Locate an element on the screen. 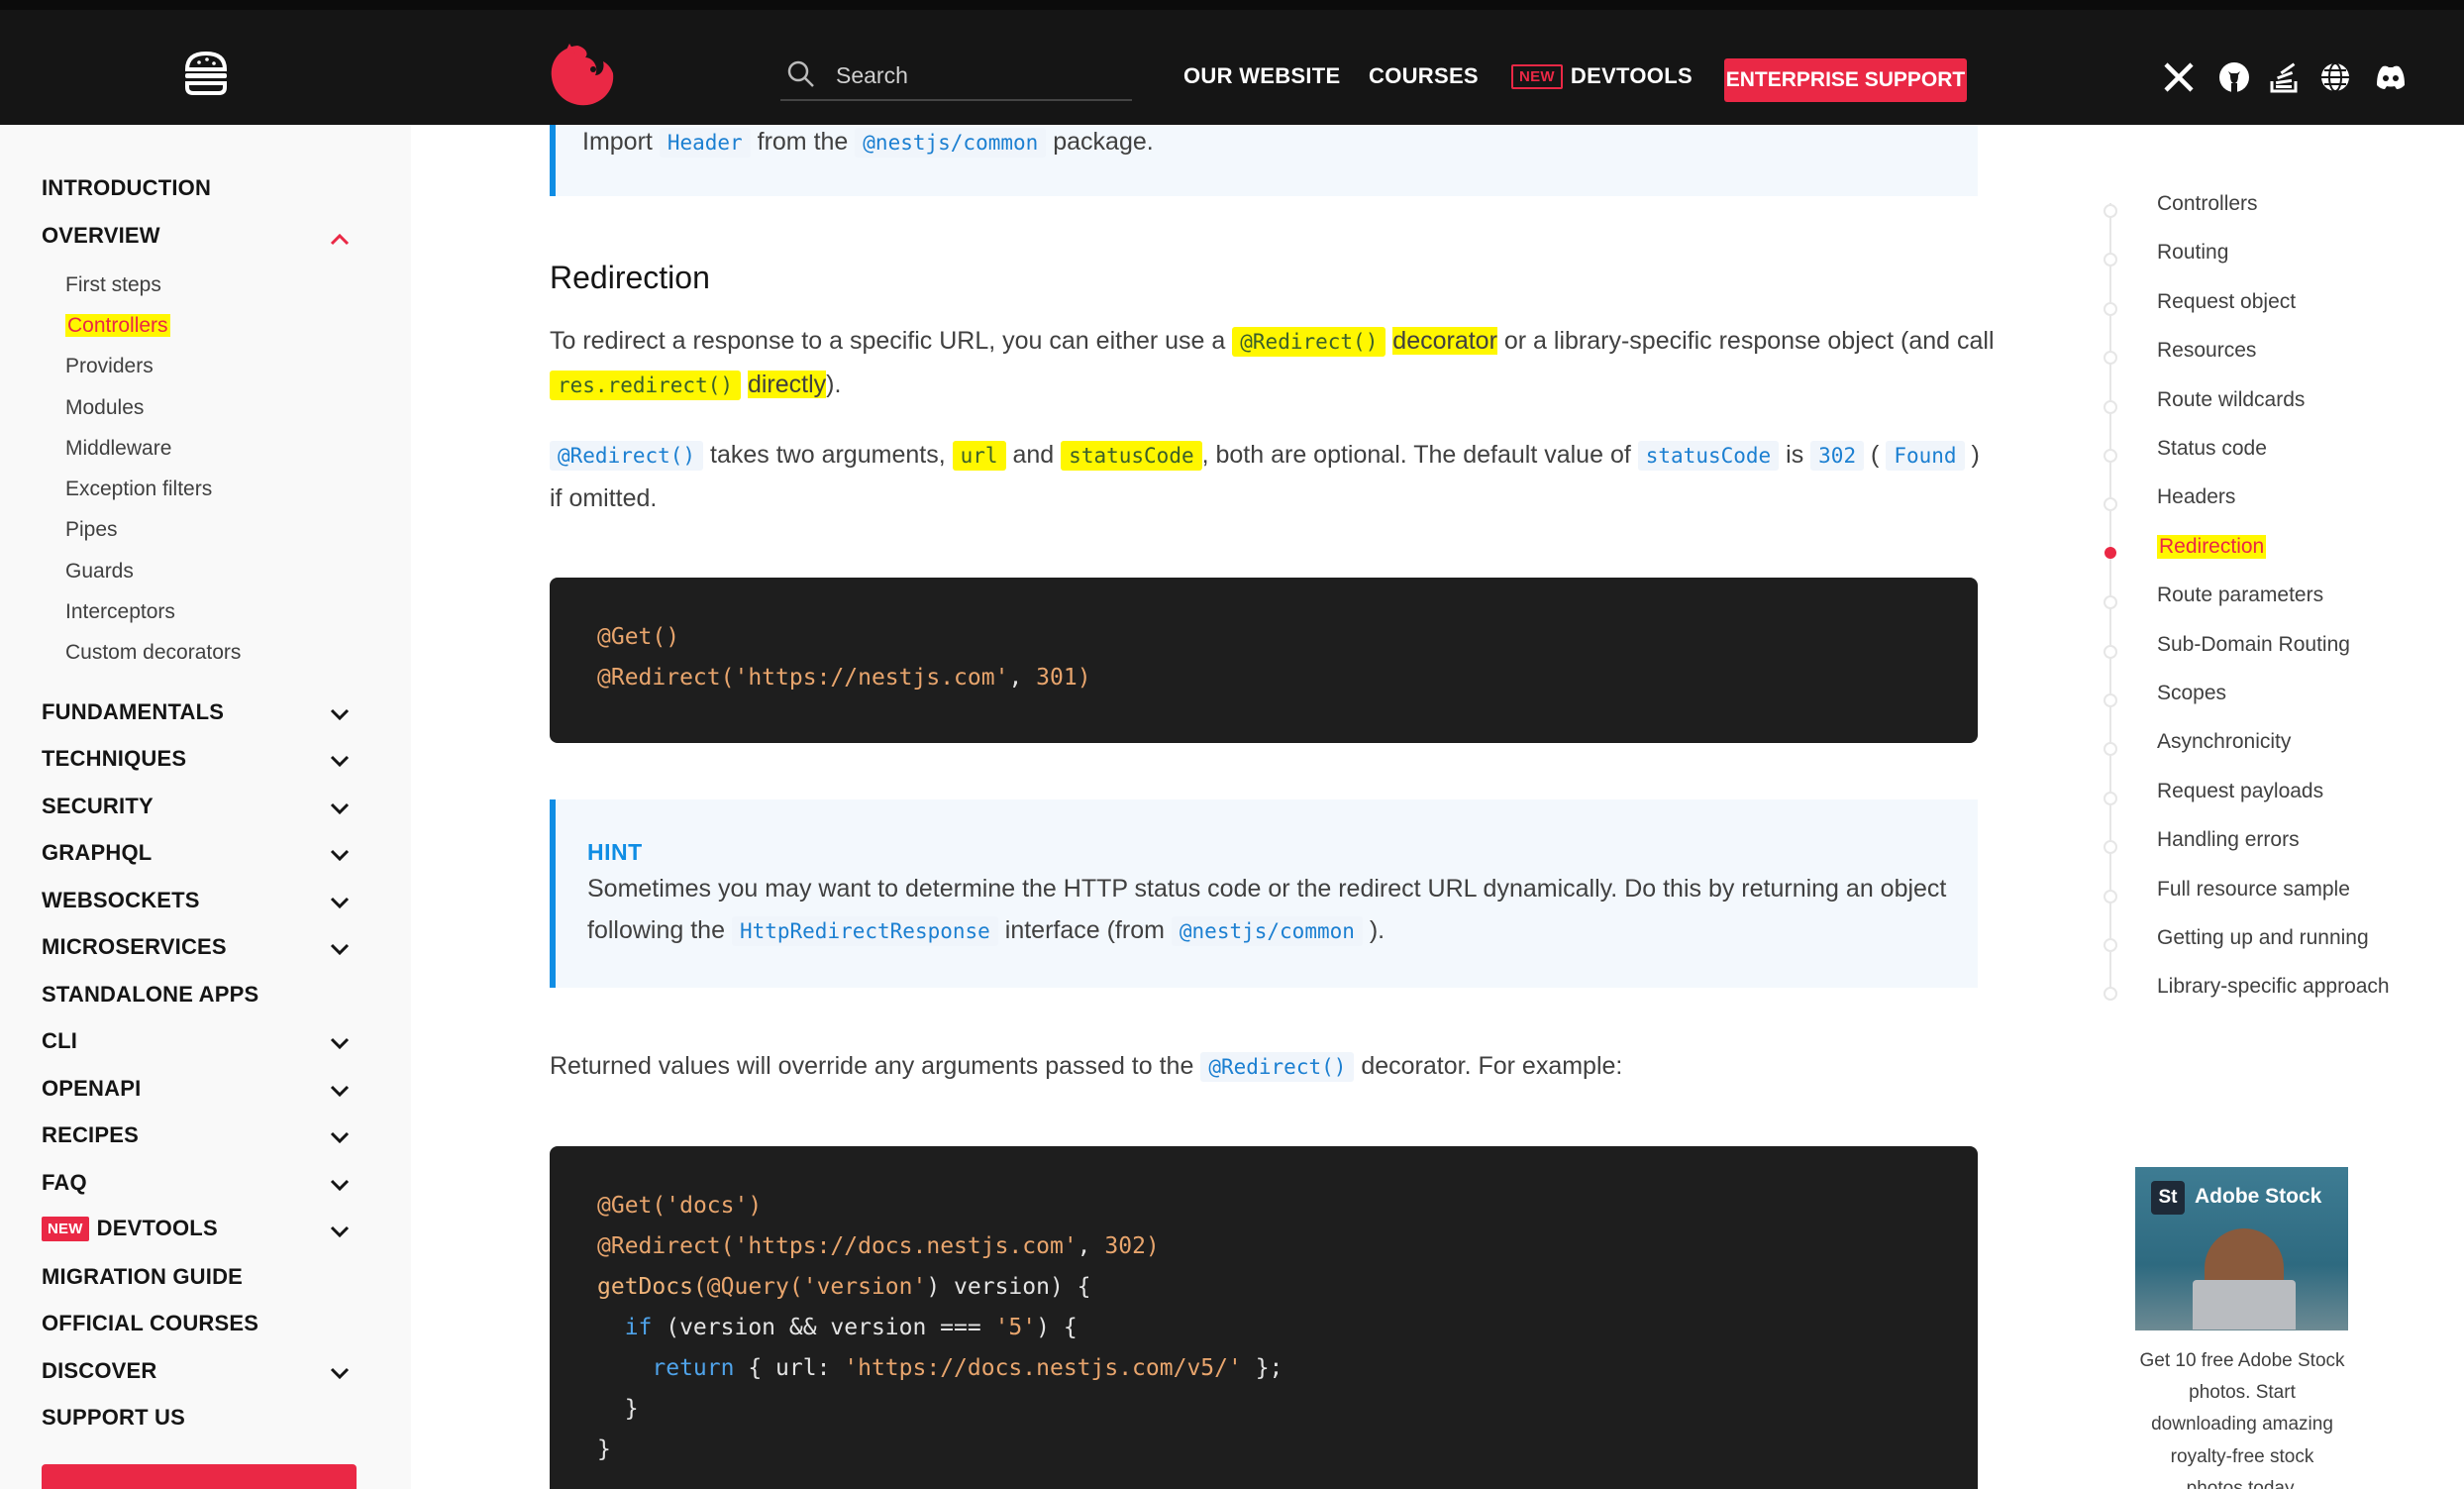 The width and height of the screenshot is (2464, 1489). sidebar-item-openapi: OPENAPI is located at coordinates (91, 1089).